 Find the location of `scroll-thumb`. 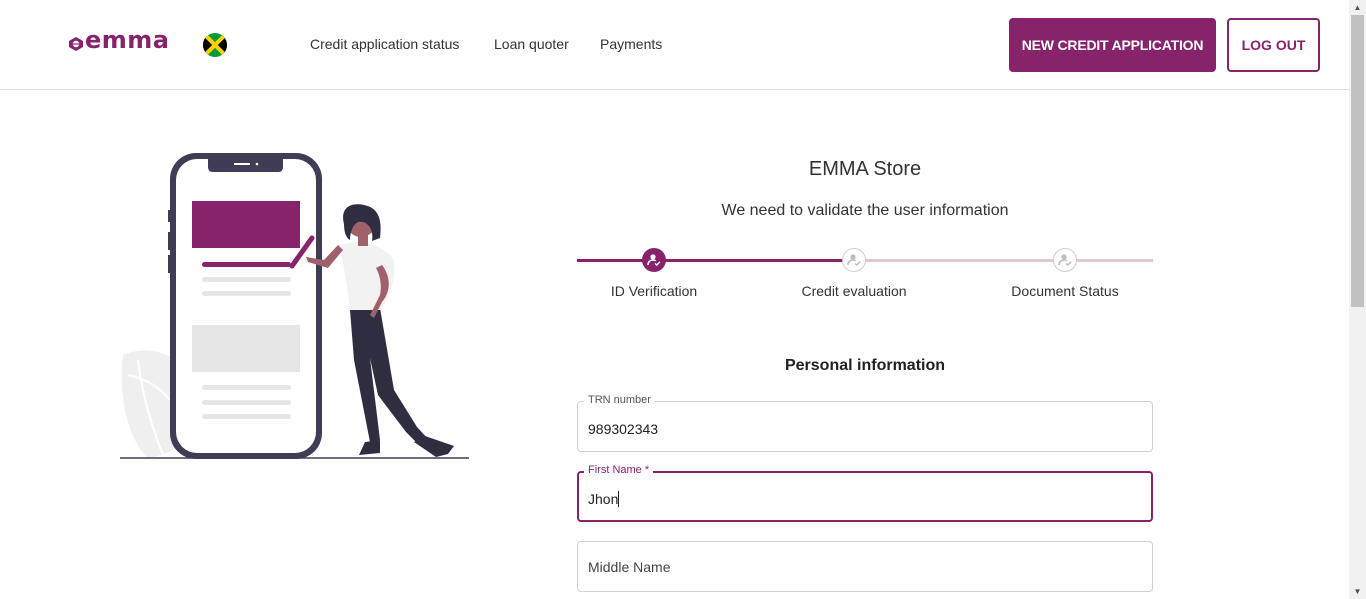

scroll-thumb is located at coordinates (1357, 161).